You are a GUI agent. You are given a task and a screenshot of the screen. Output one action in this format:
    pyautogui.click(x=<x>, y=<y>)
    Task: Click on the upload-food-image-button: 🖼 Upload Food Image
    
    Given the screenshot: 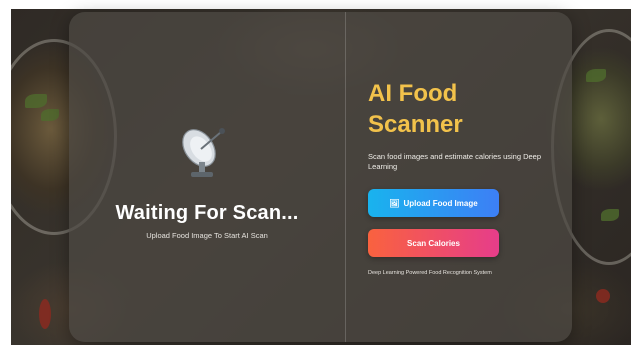 What is the action you would take?
    pyautogui.click(x=433, y=203)
    